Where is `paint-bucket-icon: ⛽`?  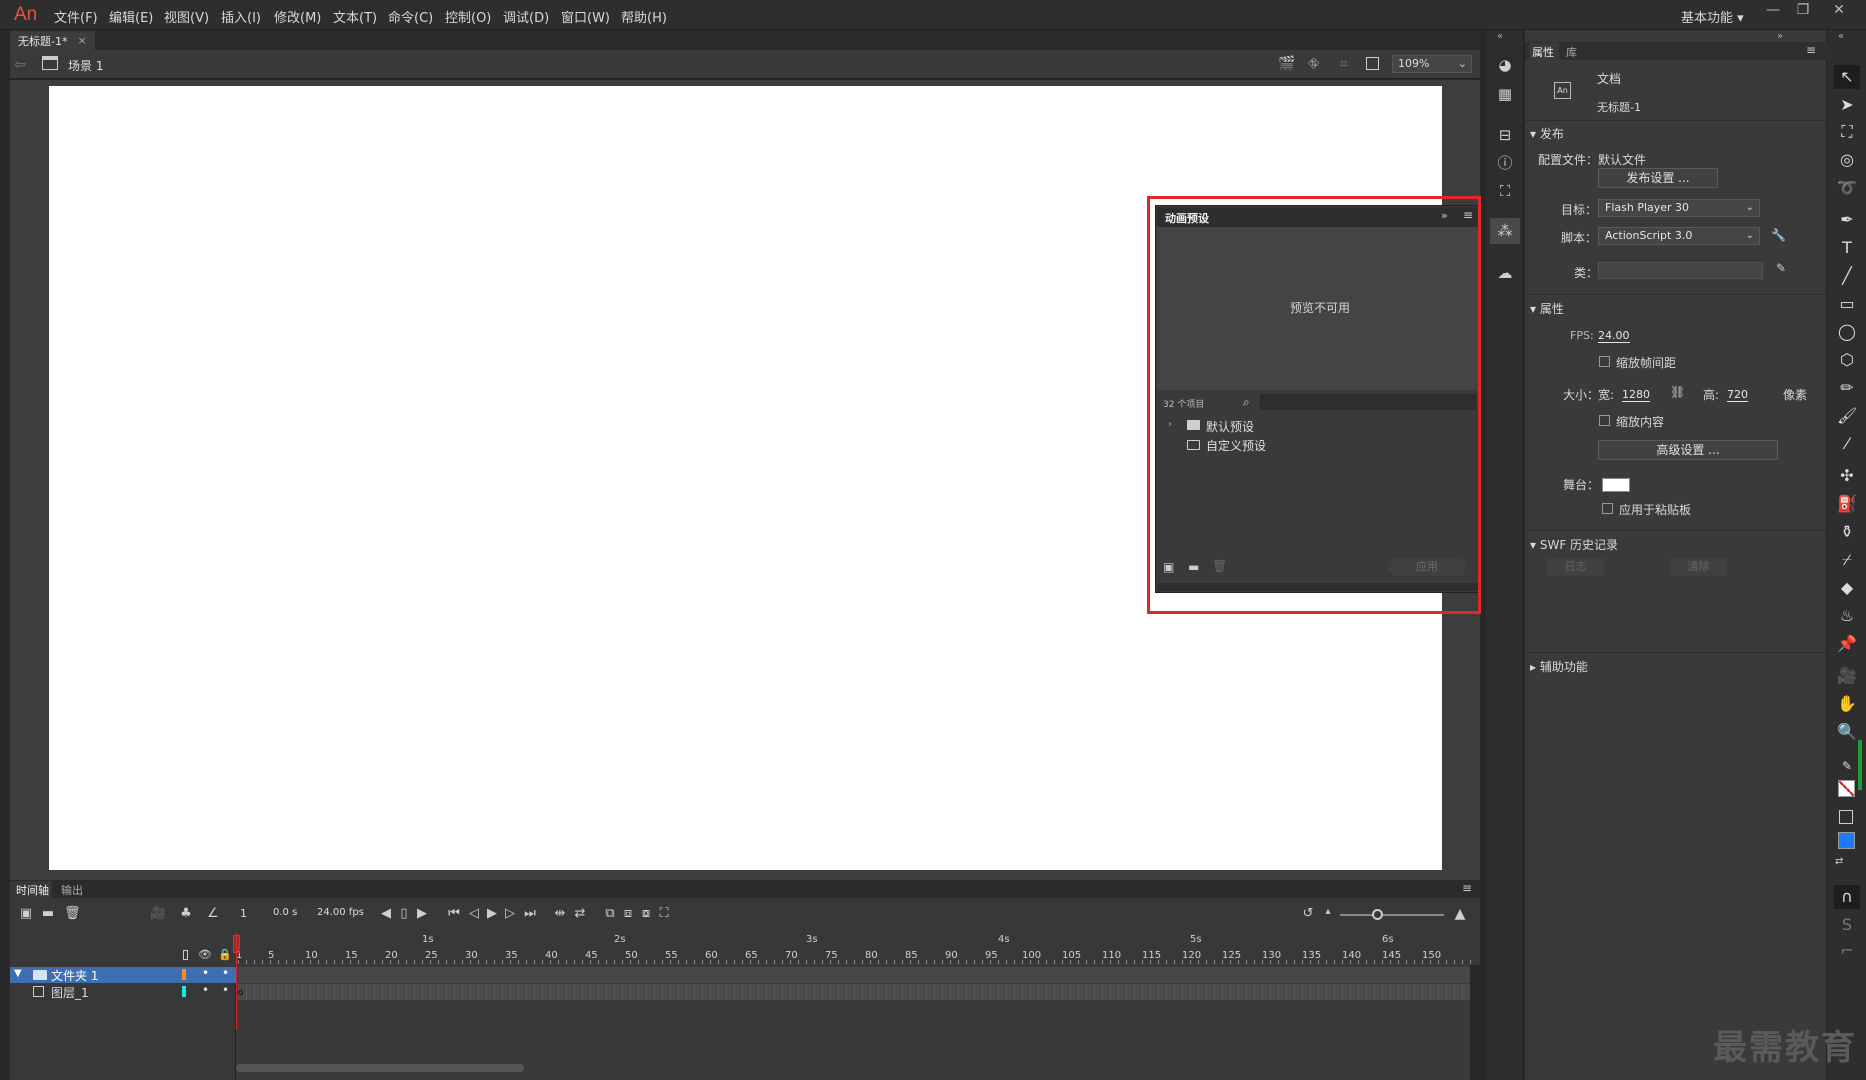 paint-bucket-icon: ⛽ is located at coordinates (1847, 504).